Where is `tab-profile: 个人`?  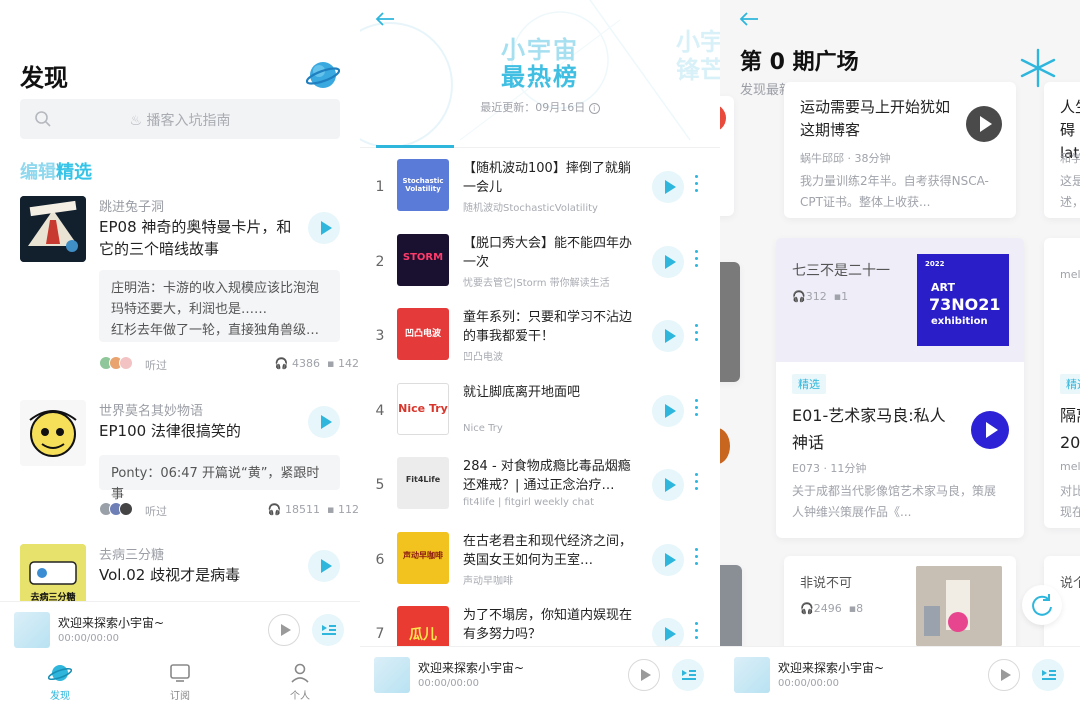 tab-profile: 个人 is located at coordinates (300, 681).